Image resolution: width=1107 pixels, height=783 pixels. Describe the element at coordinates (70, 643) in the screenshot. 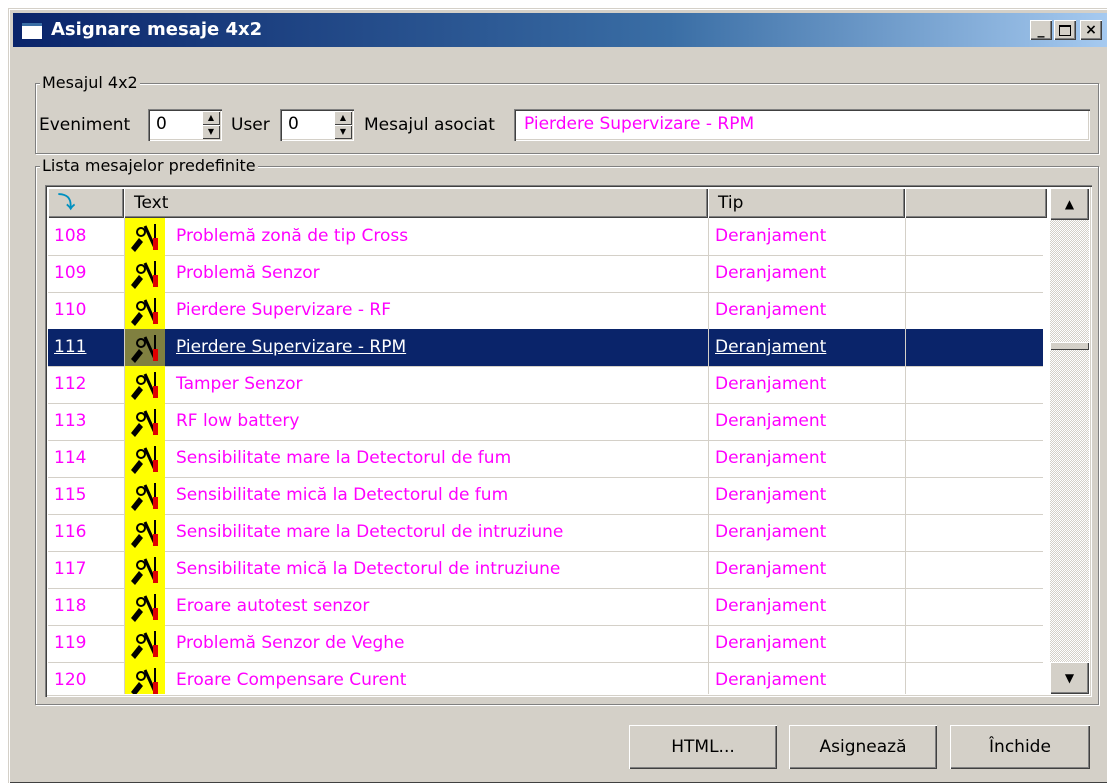

I see `row-id: 119` at that location.